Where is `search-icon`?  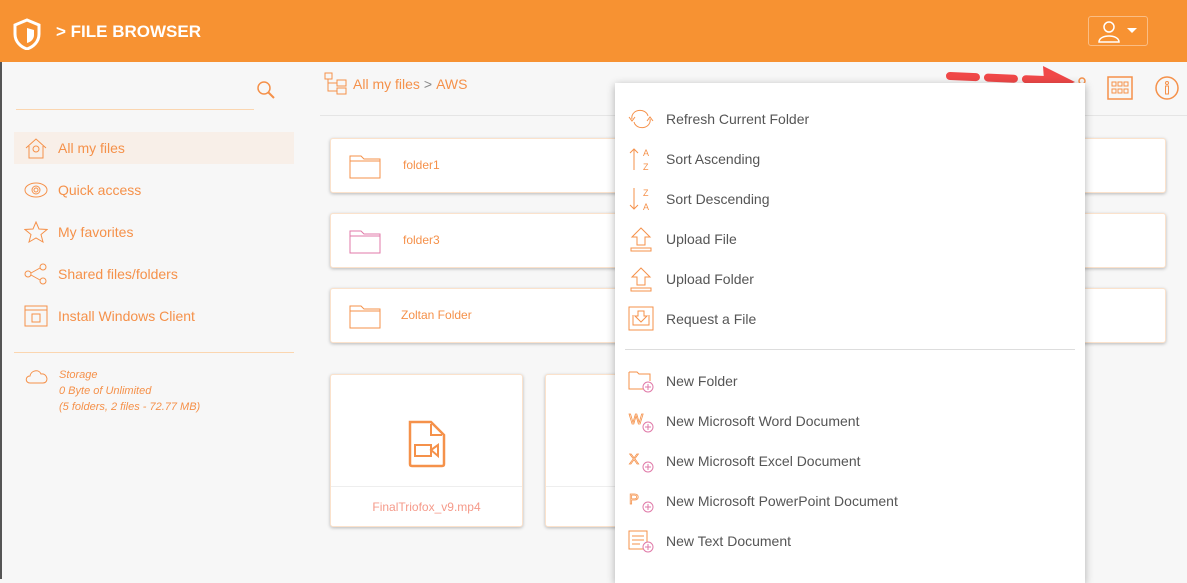
search-icon is located at coordinates (266, 90).